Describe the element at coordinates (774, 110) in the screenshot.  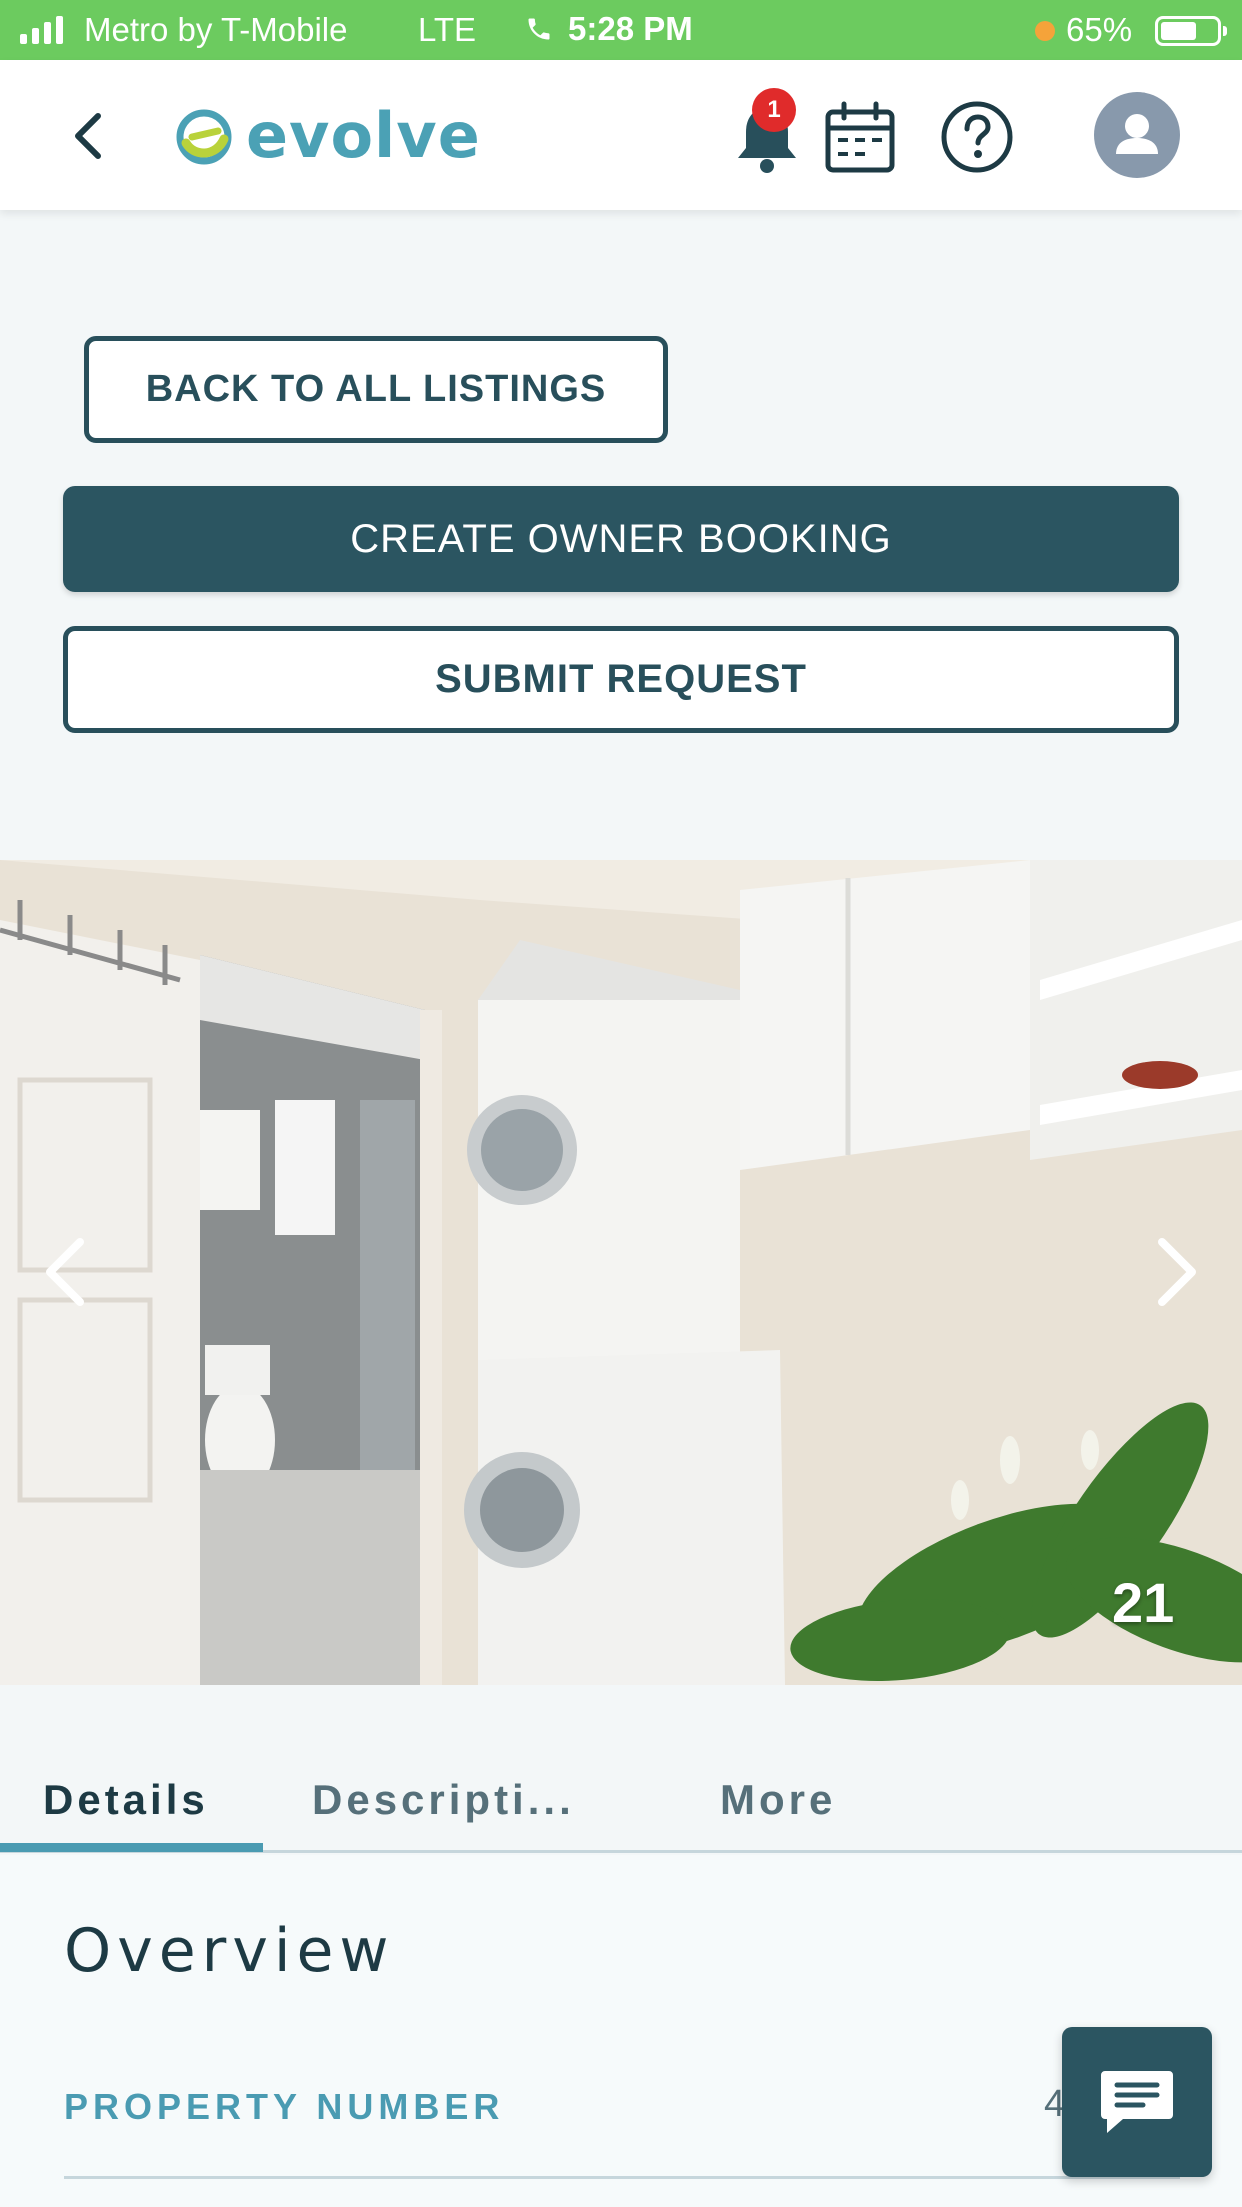
I see `notification-badge: 1` at that location.